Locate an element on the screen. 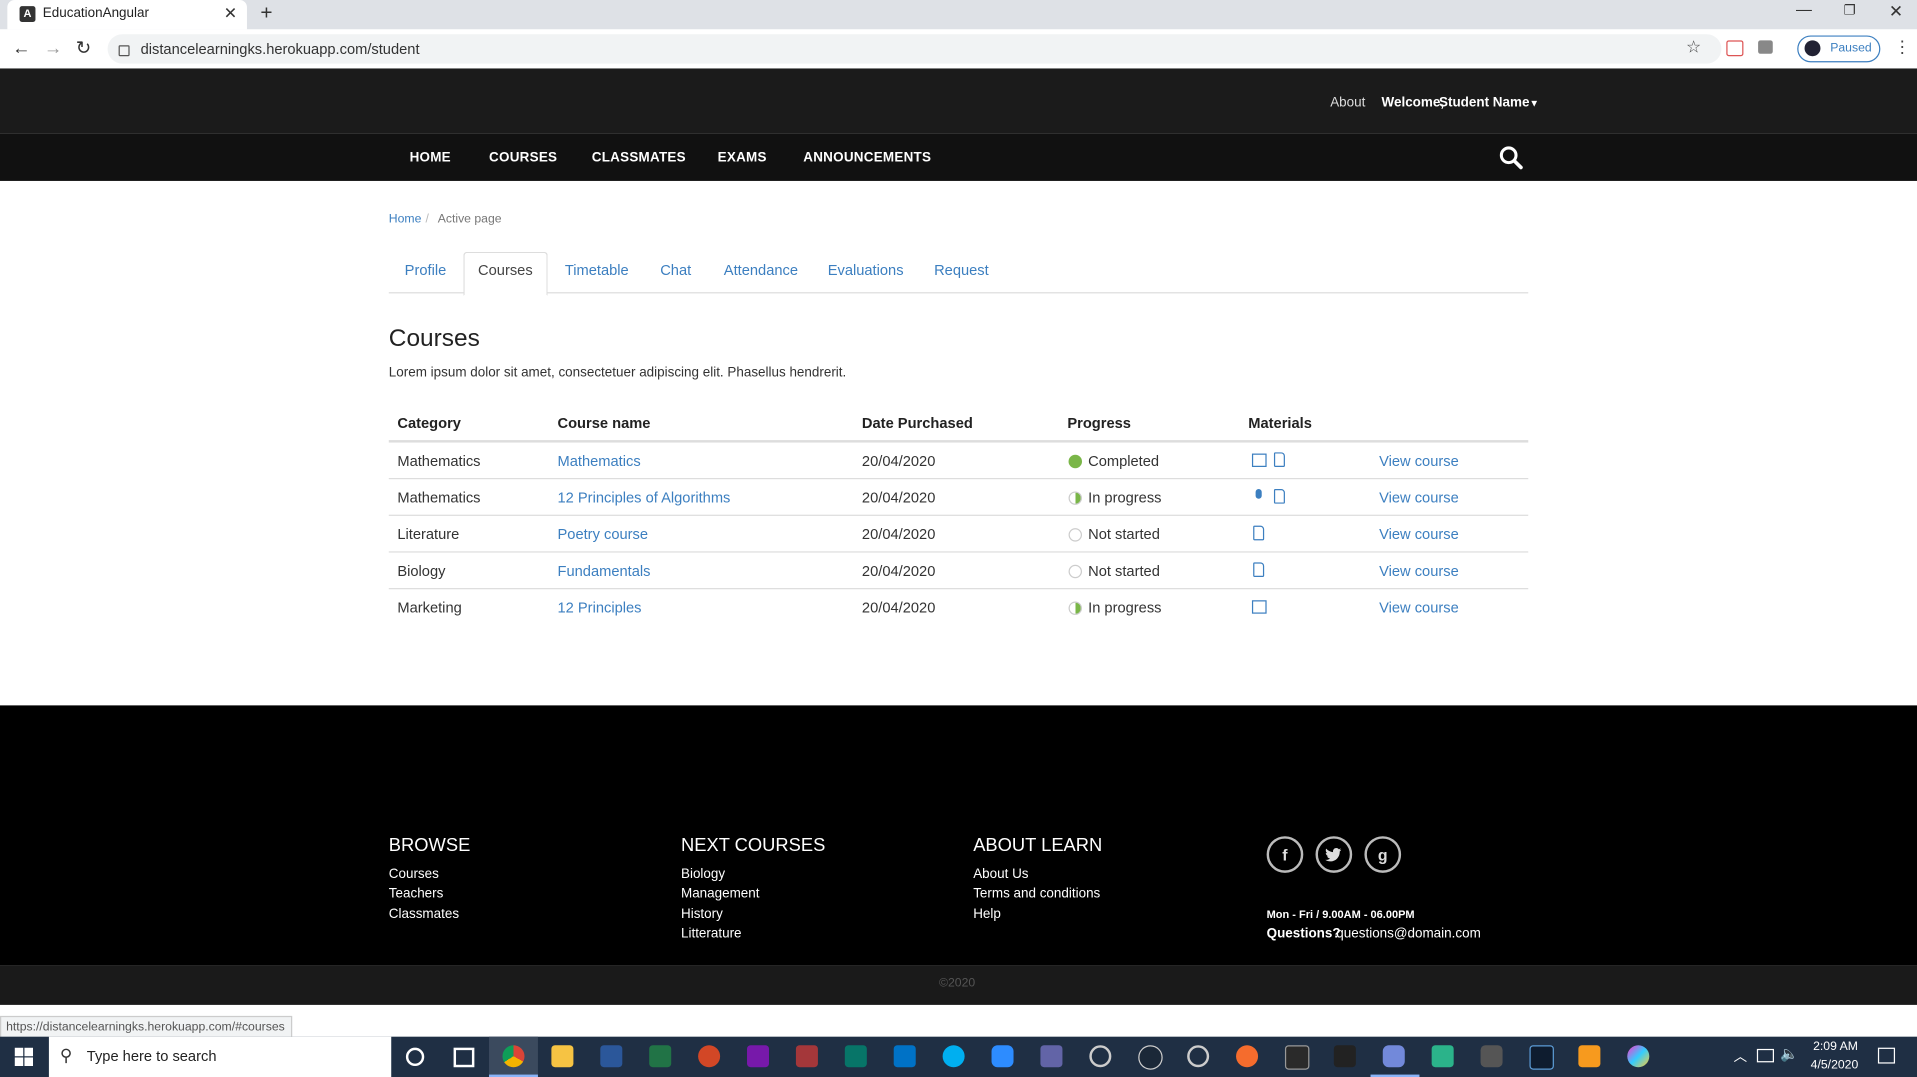 This screenshot has height=1077, width=1917. back-icon: ← is located at coordinates (21, 48).